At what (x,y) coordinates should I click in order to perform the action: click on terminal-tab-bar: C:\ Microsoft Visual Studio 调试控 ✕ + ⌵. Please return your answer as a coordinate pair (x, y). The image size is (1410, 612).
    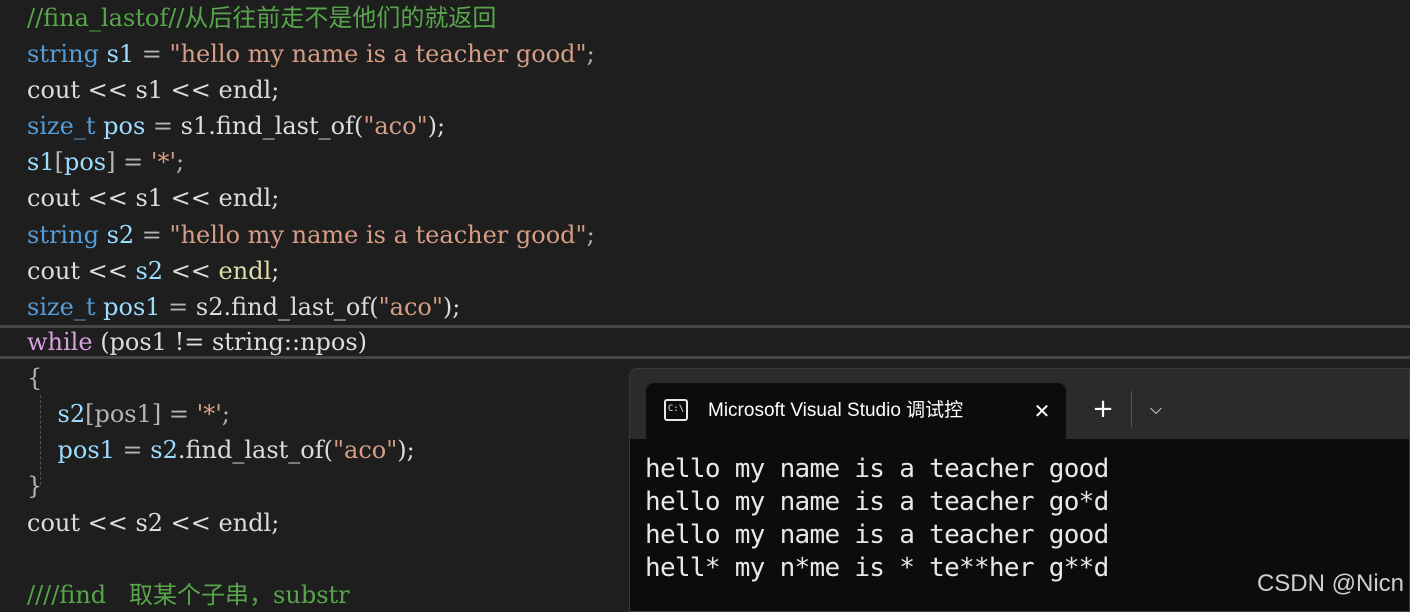
    Looking at the image, I should click on (1019, 404).